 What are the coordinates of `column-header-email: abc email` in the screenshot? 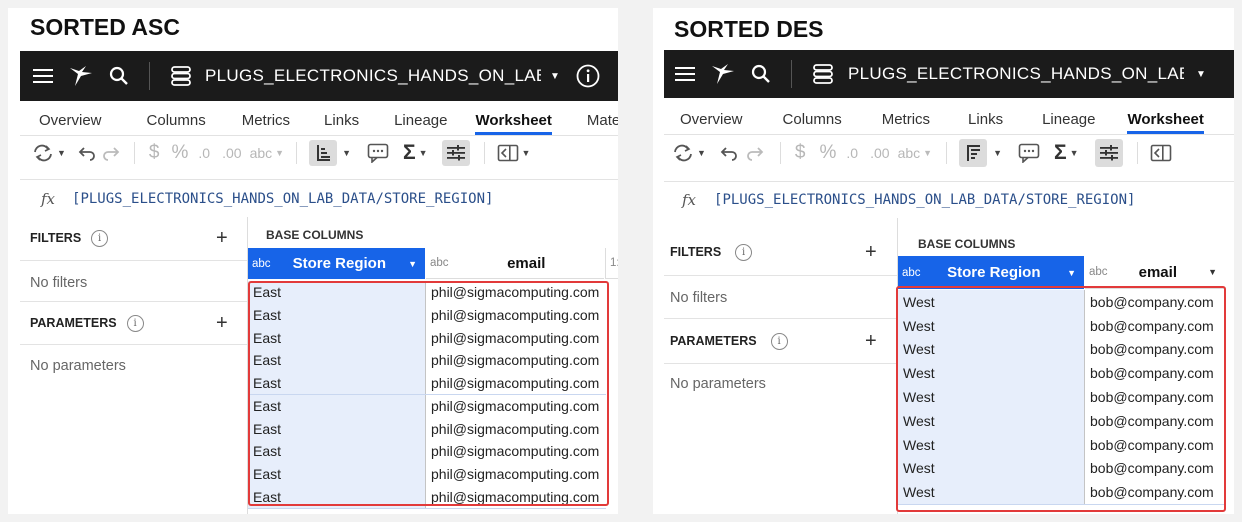 It's located at (515, 263).